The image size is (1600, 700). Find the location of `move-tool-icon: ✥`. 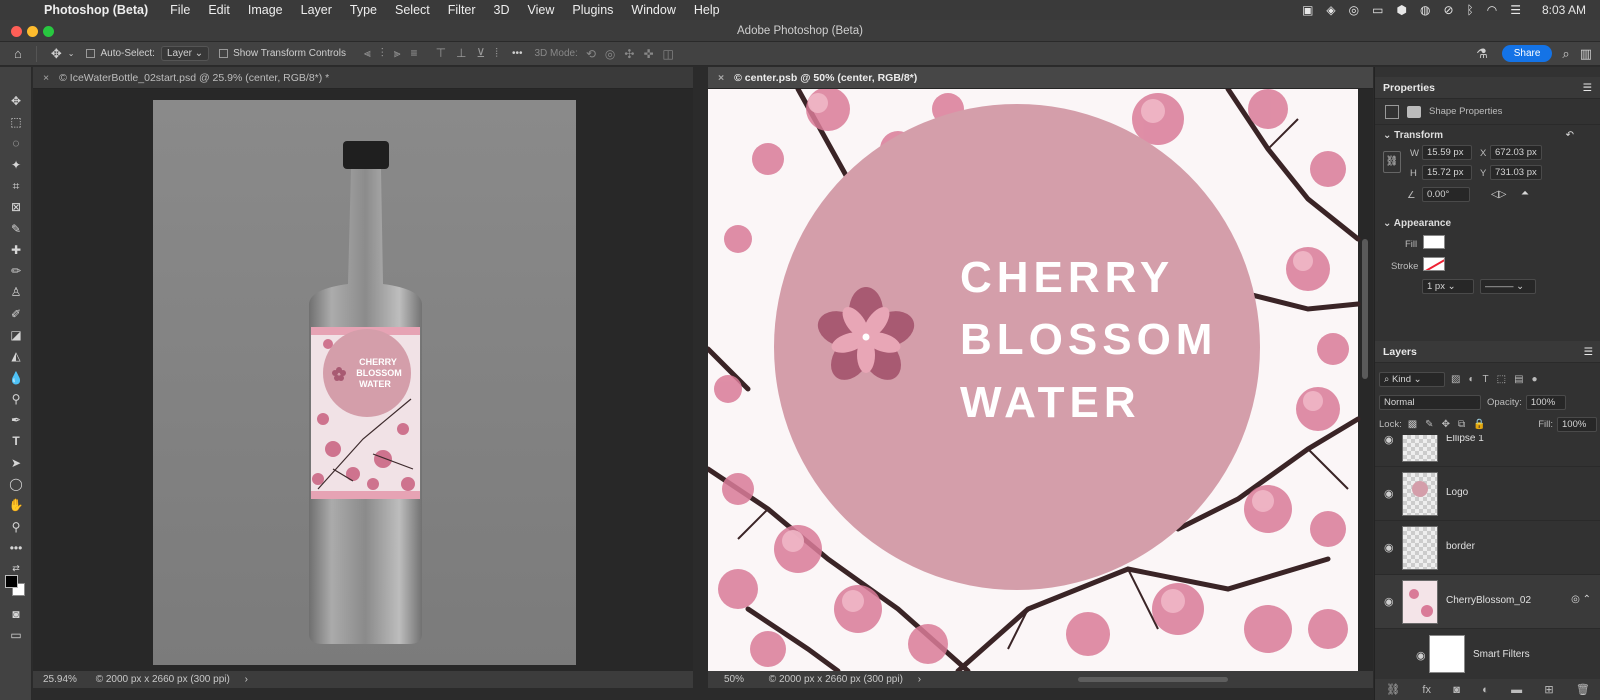

move-tool-icon: ✥ is located at coordinates (16, 101).